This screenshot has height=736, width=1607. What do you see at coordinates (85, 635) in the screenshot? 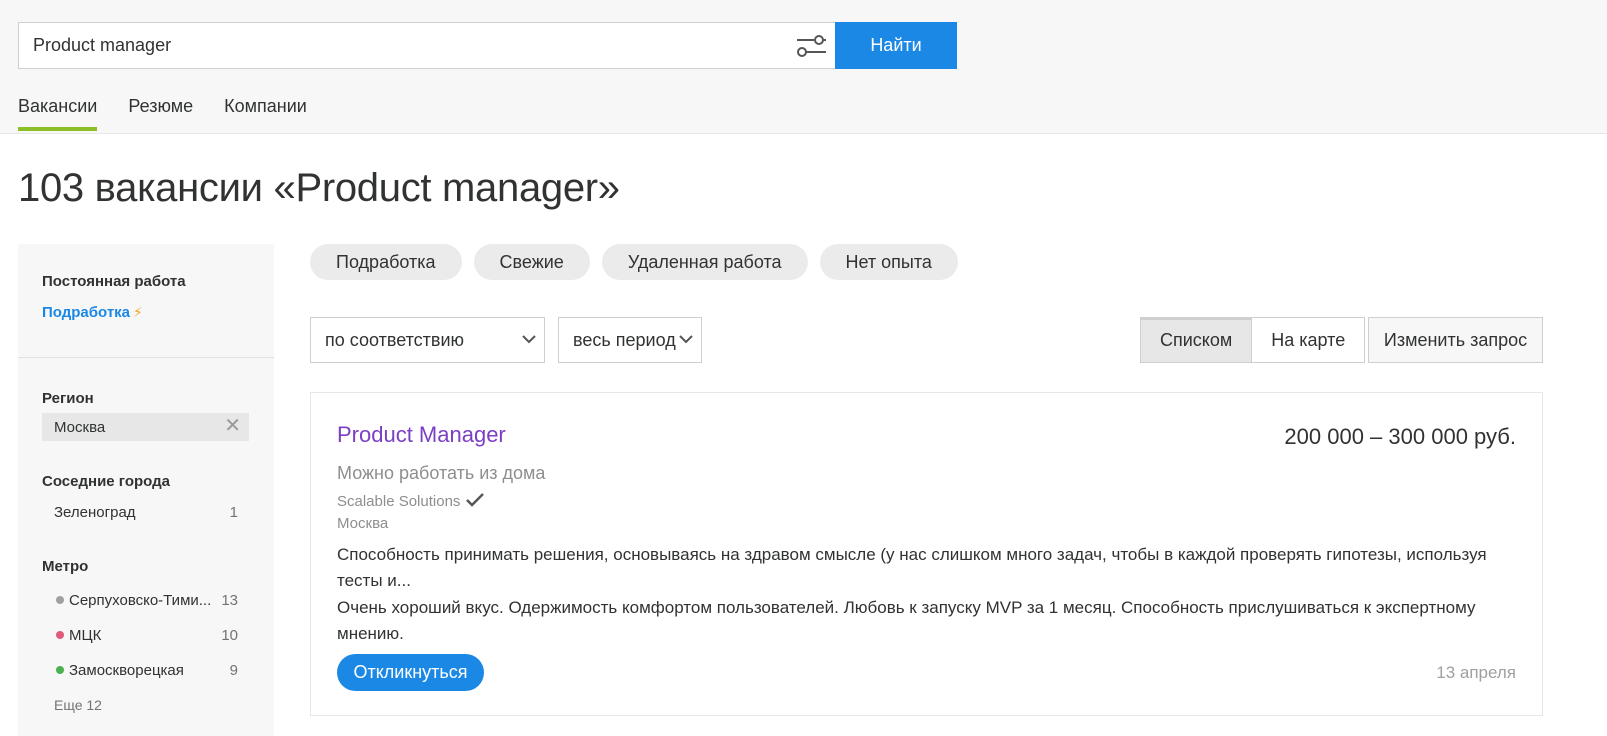
I see `metro-item-label: МЦК` at bounding box center [85, 635].